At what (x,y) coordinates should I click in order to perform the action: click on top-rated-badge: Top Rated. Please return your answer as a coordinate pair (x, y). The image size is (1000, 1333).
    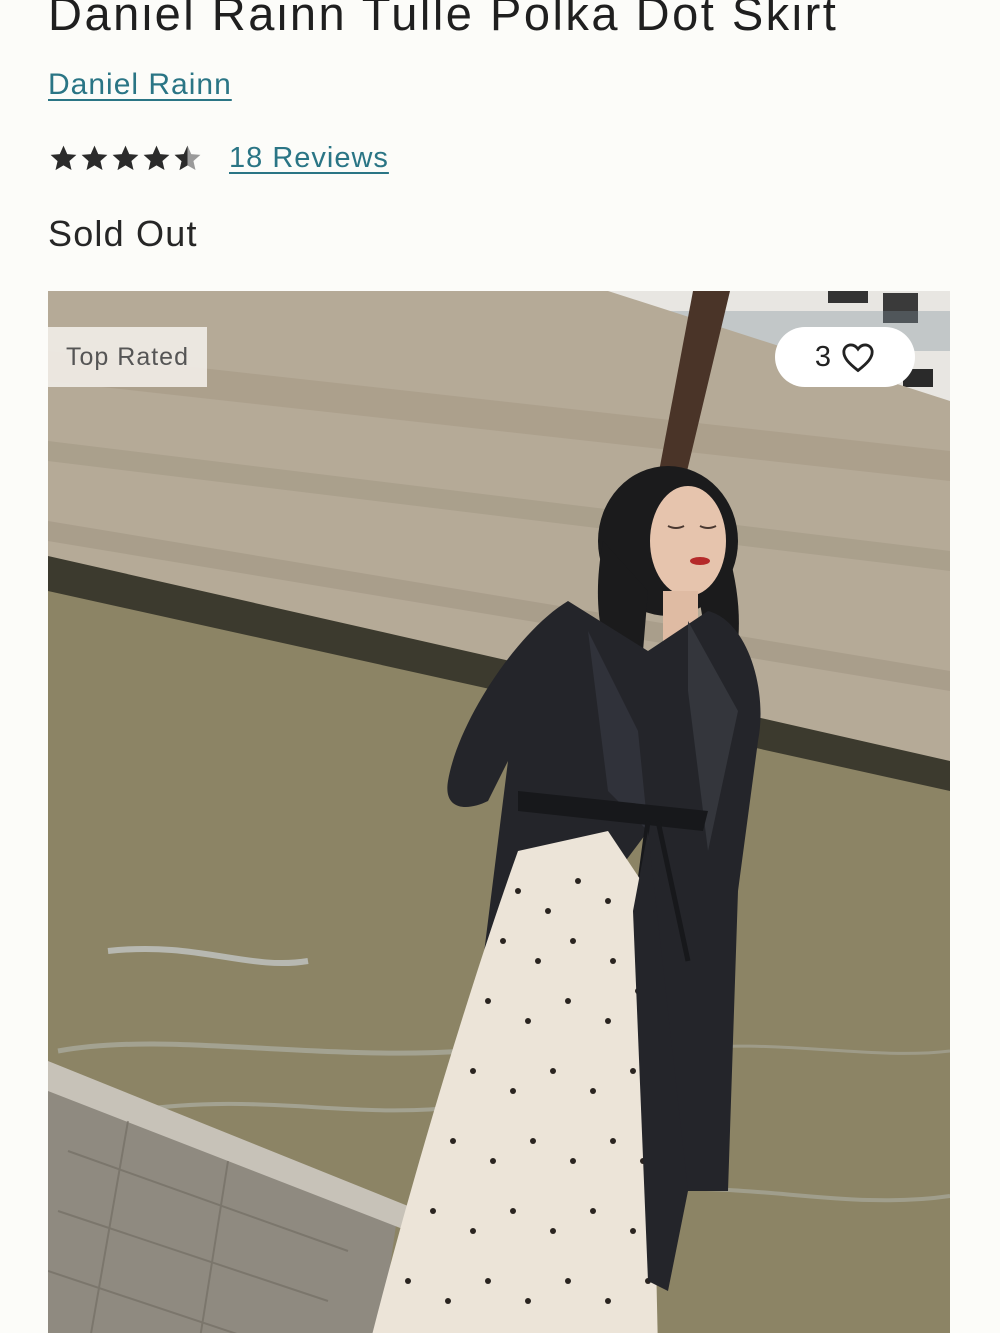
    Looking at the image, I should click on (127, 357).